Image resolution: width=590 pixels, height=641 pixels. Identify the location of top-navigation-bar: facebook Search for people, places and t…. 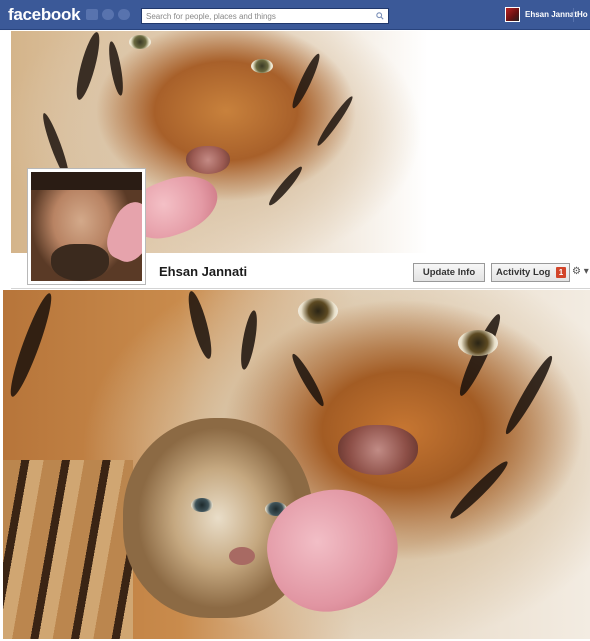
(295, 15).